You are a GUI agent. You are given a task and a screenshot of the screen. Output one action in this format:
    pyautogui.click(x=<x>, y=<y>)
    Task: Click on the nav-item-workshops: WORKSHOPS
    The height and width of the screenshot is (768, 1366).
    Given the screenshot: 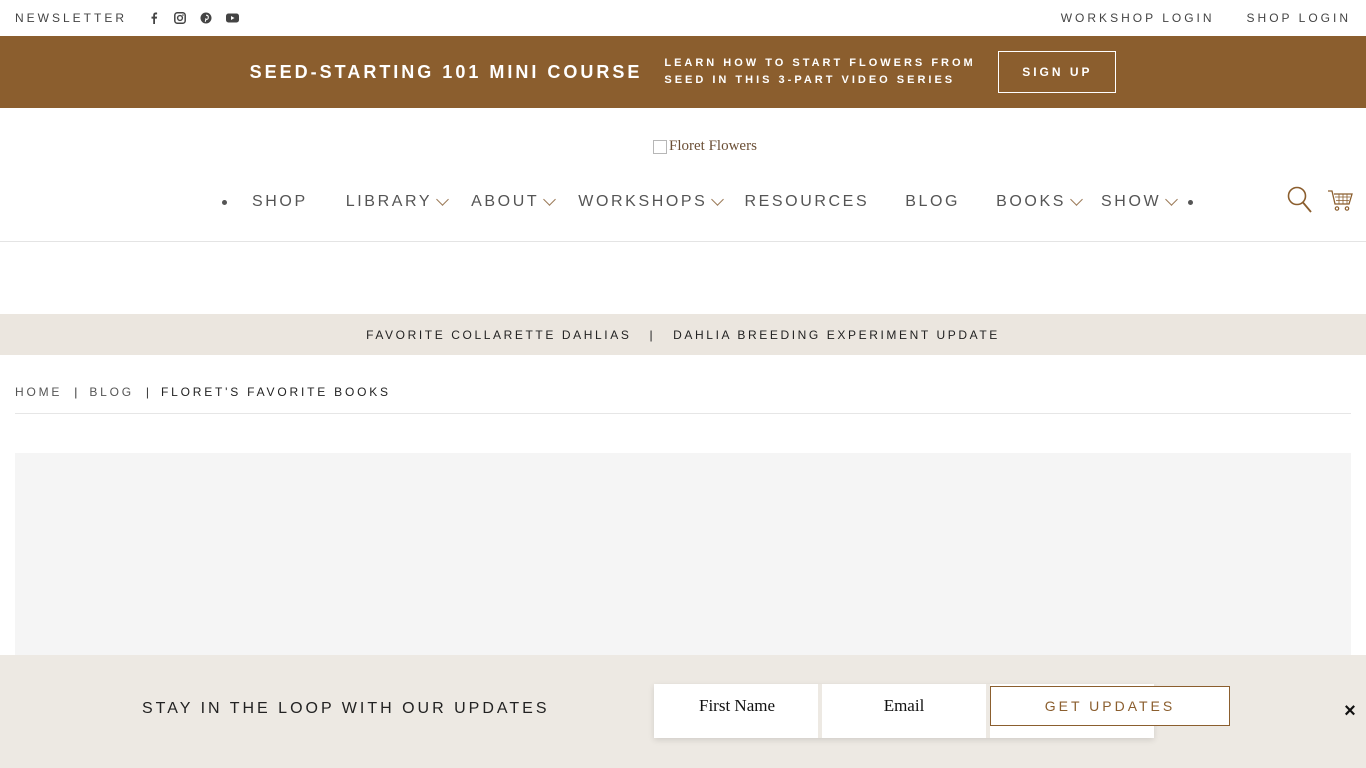 What is the action you would take?
    pyautogui.click(x=651, y=201)
    